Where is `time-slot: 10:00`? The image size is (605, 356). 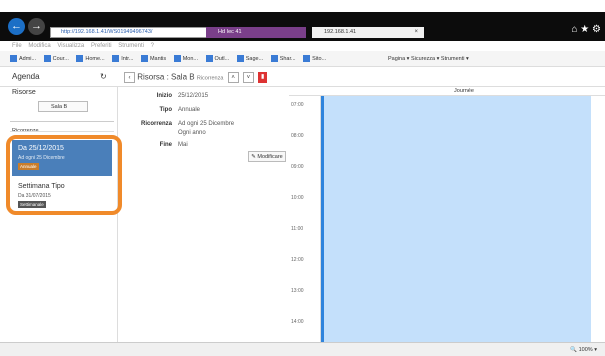 time-slot: 10:00 is located at coordinates (297, 198).